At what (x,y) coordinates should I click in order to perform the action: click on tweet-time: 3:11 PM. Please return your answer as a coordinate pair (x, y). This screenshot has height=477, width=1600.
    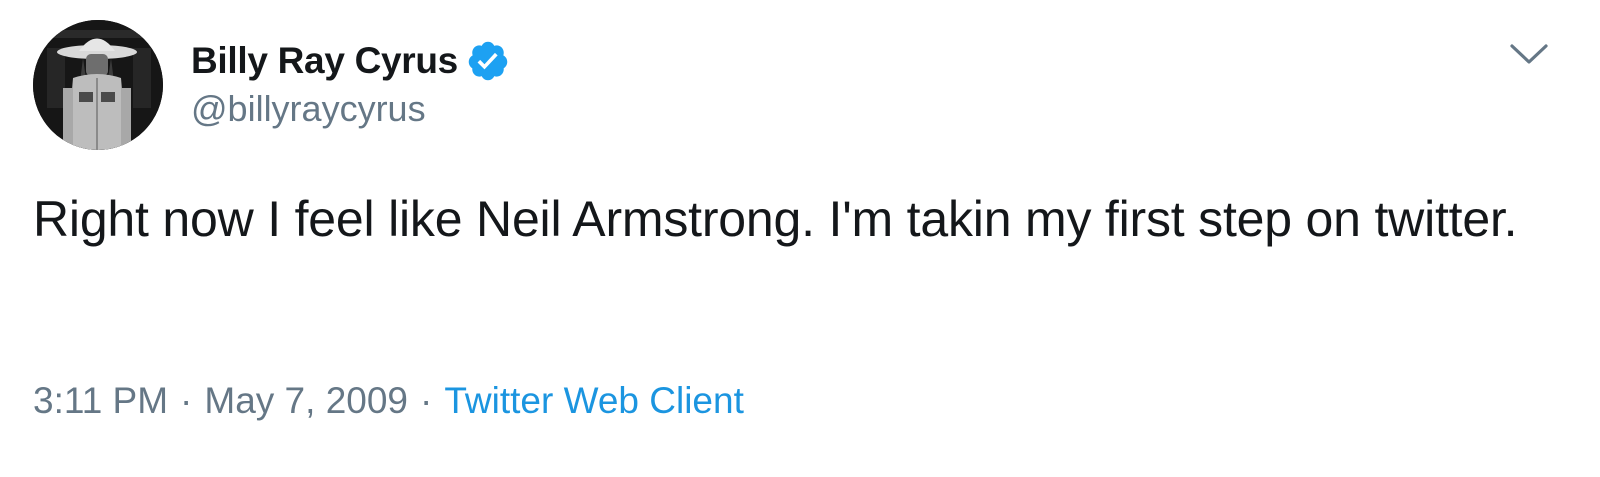
    Looking at the image, I should click on (100, 400).